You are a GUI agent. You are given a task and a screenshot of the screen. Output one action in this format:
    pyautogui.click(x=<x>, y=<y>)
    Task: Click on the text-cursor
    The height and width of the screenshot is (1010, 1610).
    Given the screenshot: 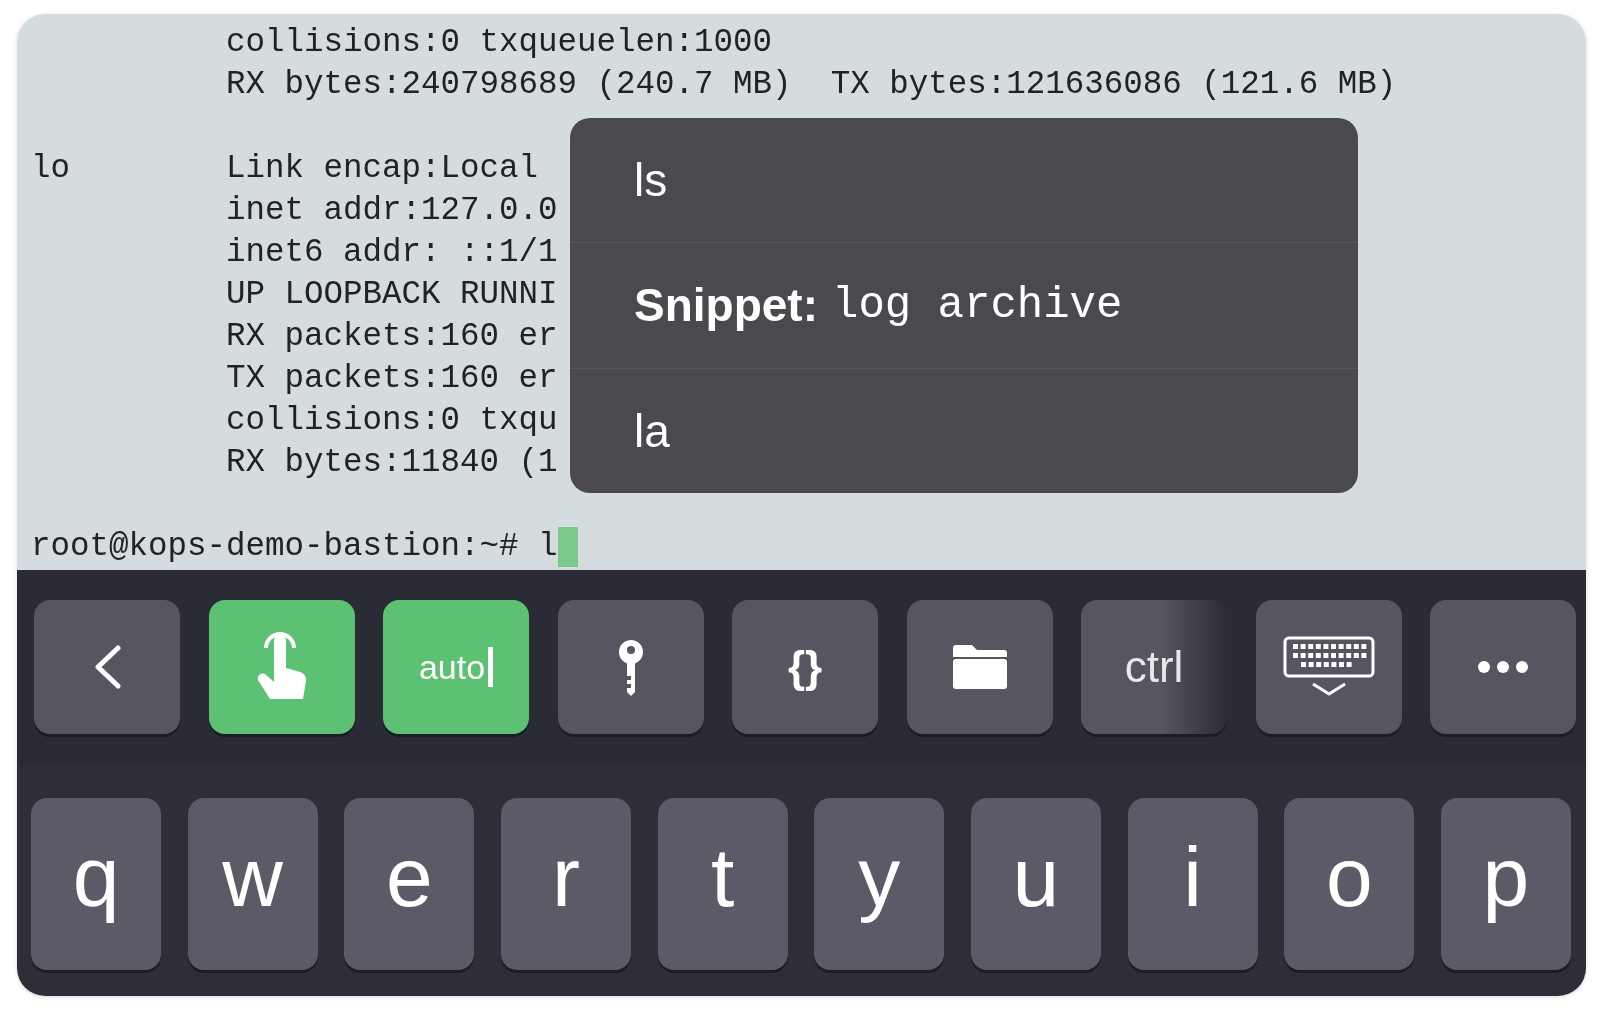 What is the action you would take?
    pyautogui.click(x=567, y=547)
    